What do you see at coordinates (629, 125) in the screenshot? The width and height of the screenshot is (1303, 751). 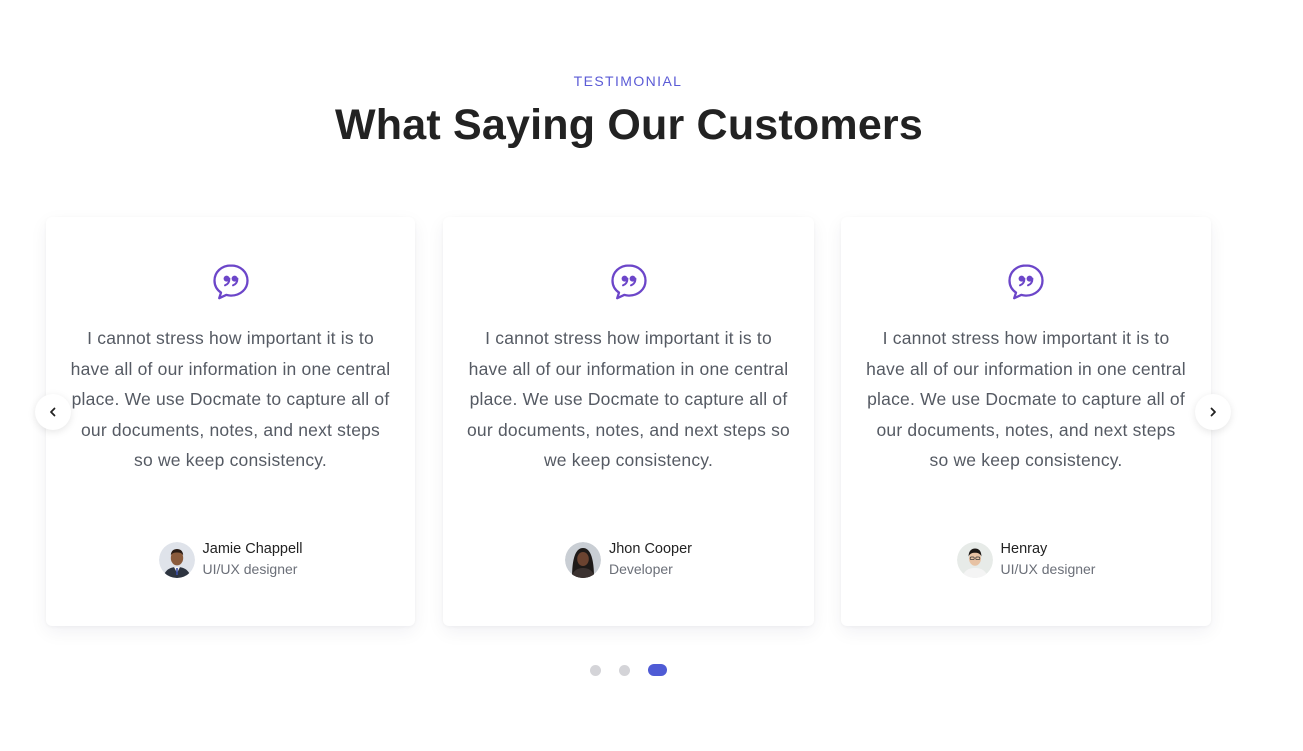 I see `section-heading: What Saying Our Customers` at bounding box center [629, 125].